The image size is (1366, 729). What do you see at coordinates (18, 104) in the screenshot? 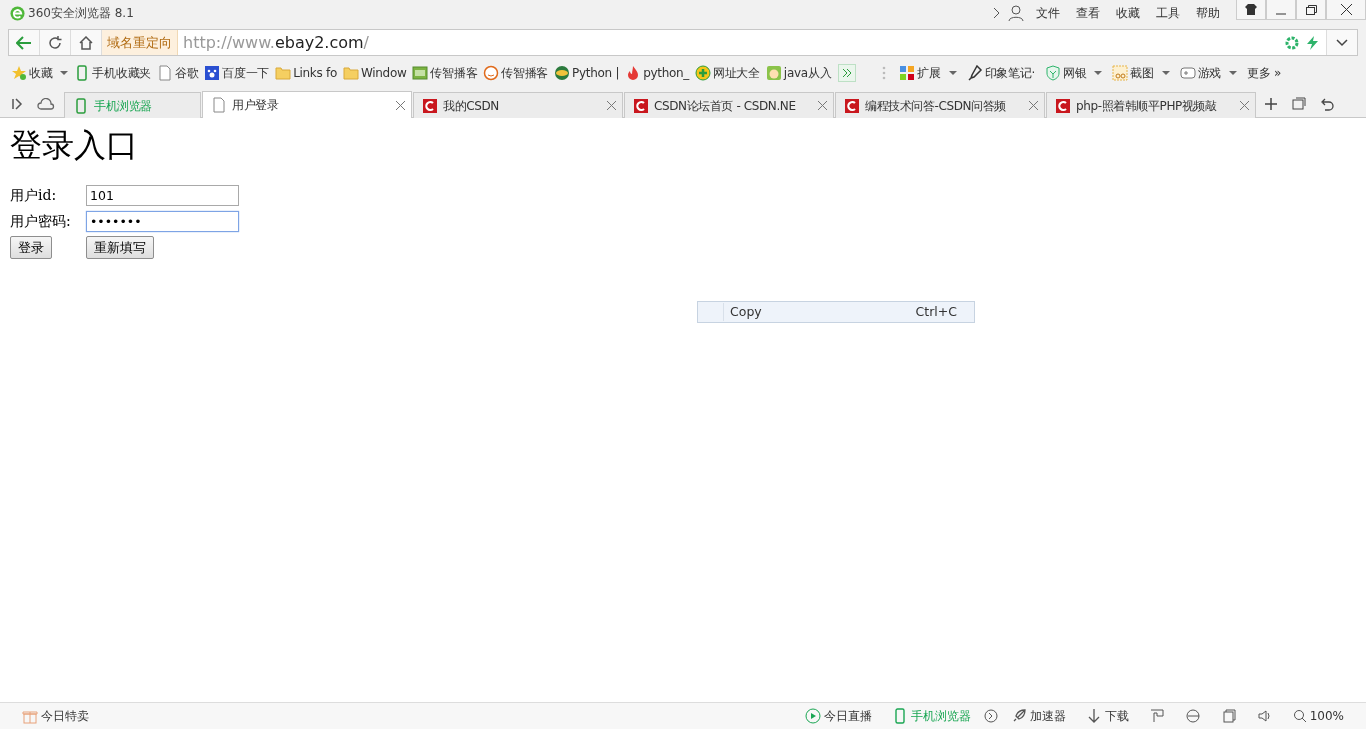
I see `sidebar-icon` at bounding box center [18, 104].